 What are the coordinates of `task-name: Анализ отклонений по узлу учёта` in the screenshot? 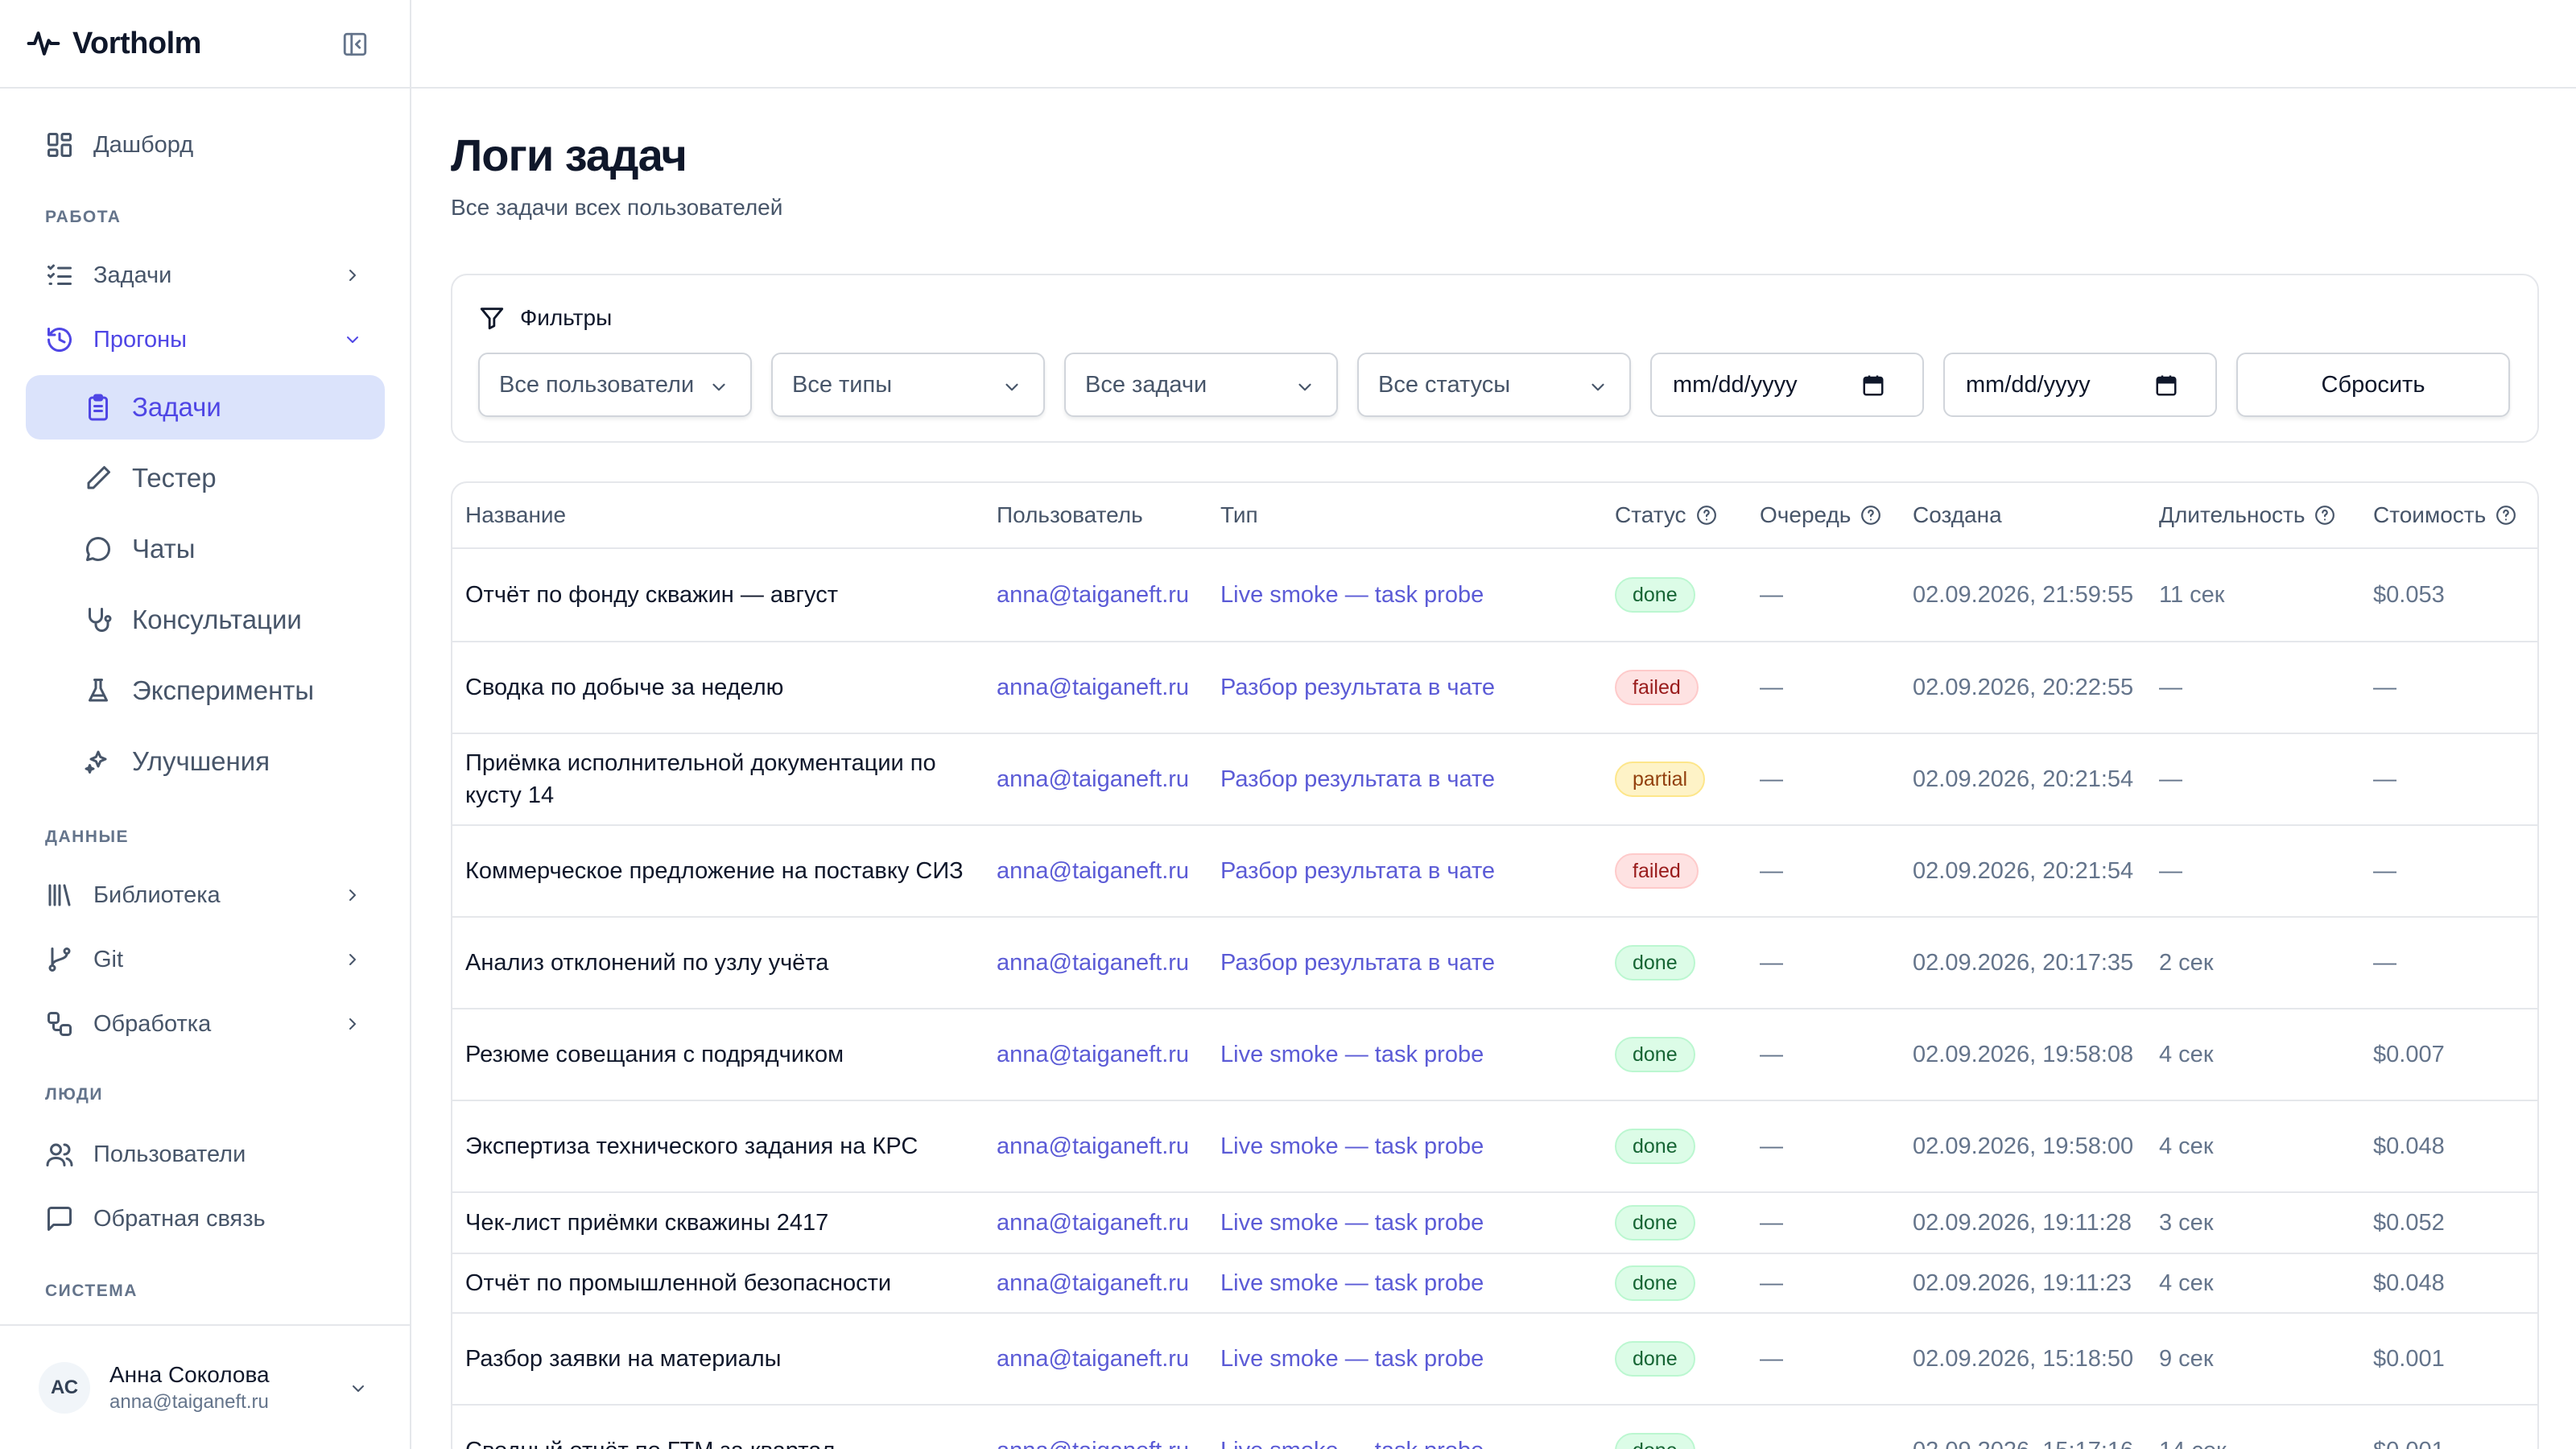 It's located at (646, 963).